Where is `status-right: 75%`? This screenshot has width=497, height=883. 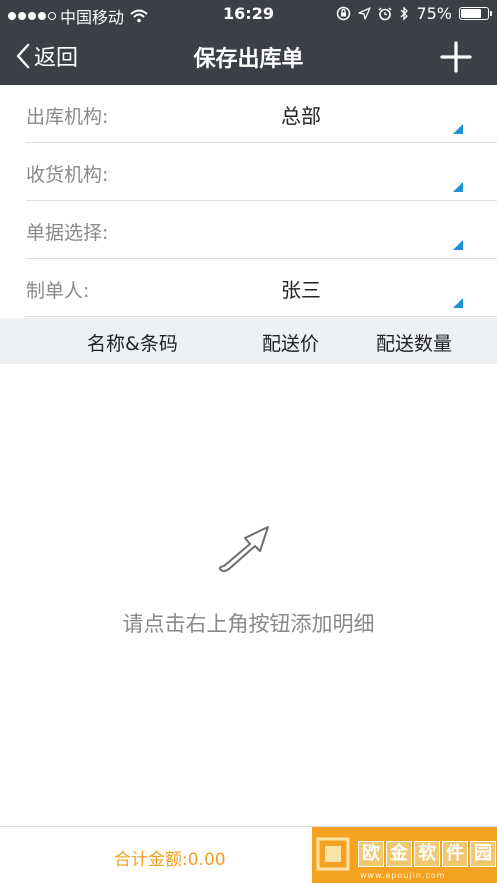 status-right: 75% is located at coordinates (414, 13).